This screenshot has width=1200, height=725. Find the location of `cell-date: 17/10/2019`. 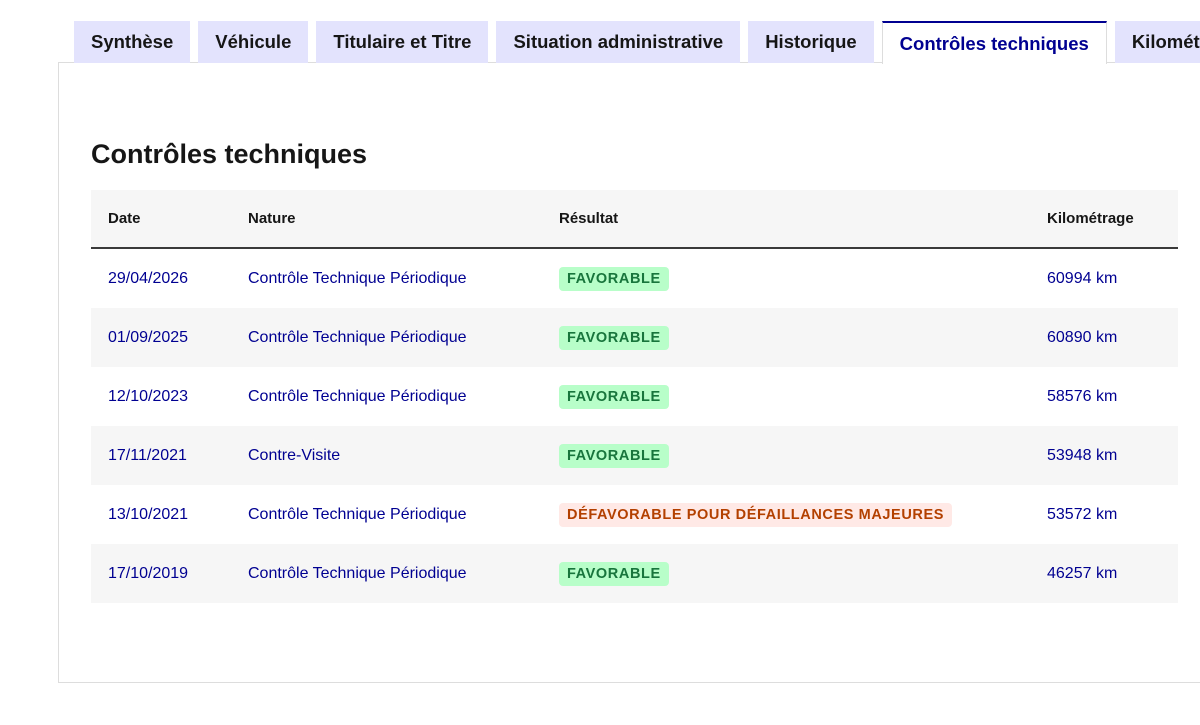

cell-date: 17/10/2019 is located at coordinates (148, 573).